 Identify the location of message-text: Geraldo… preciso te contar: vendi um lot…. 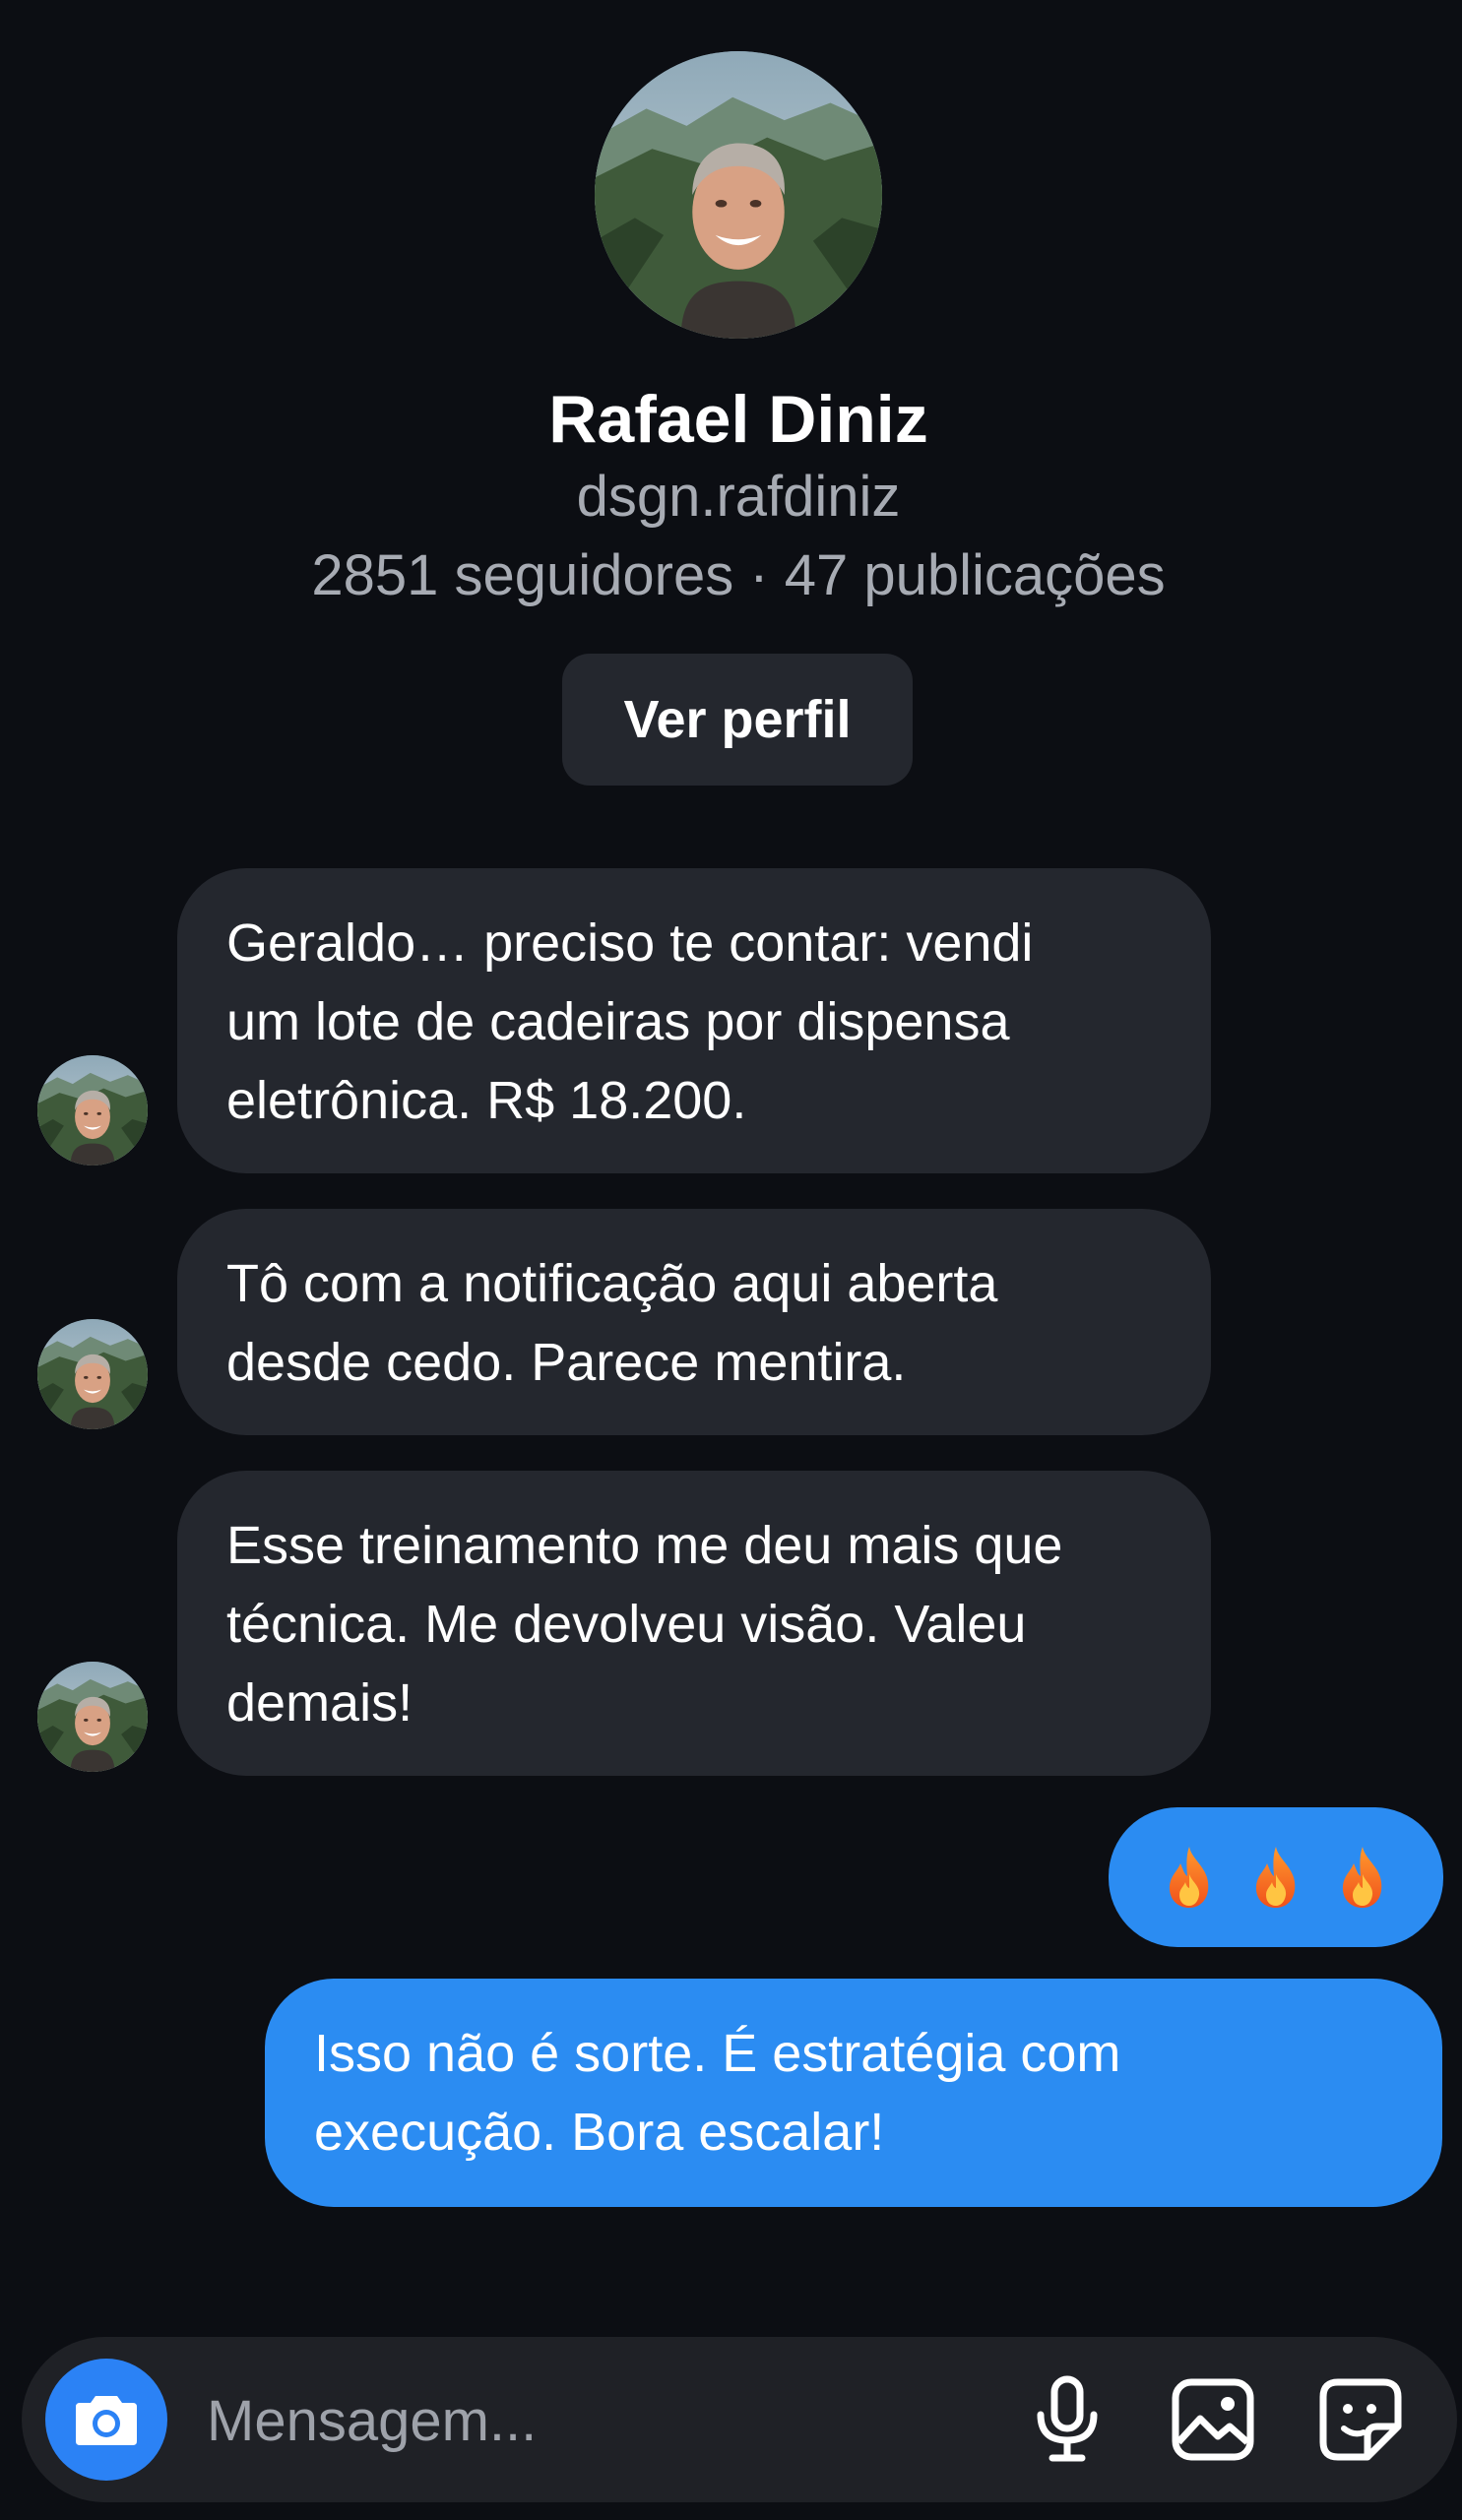
(630, 1022).